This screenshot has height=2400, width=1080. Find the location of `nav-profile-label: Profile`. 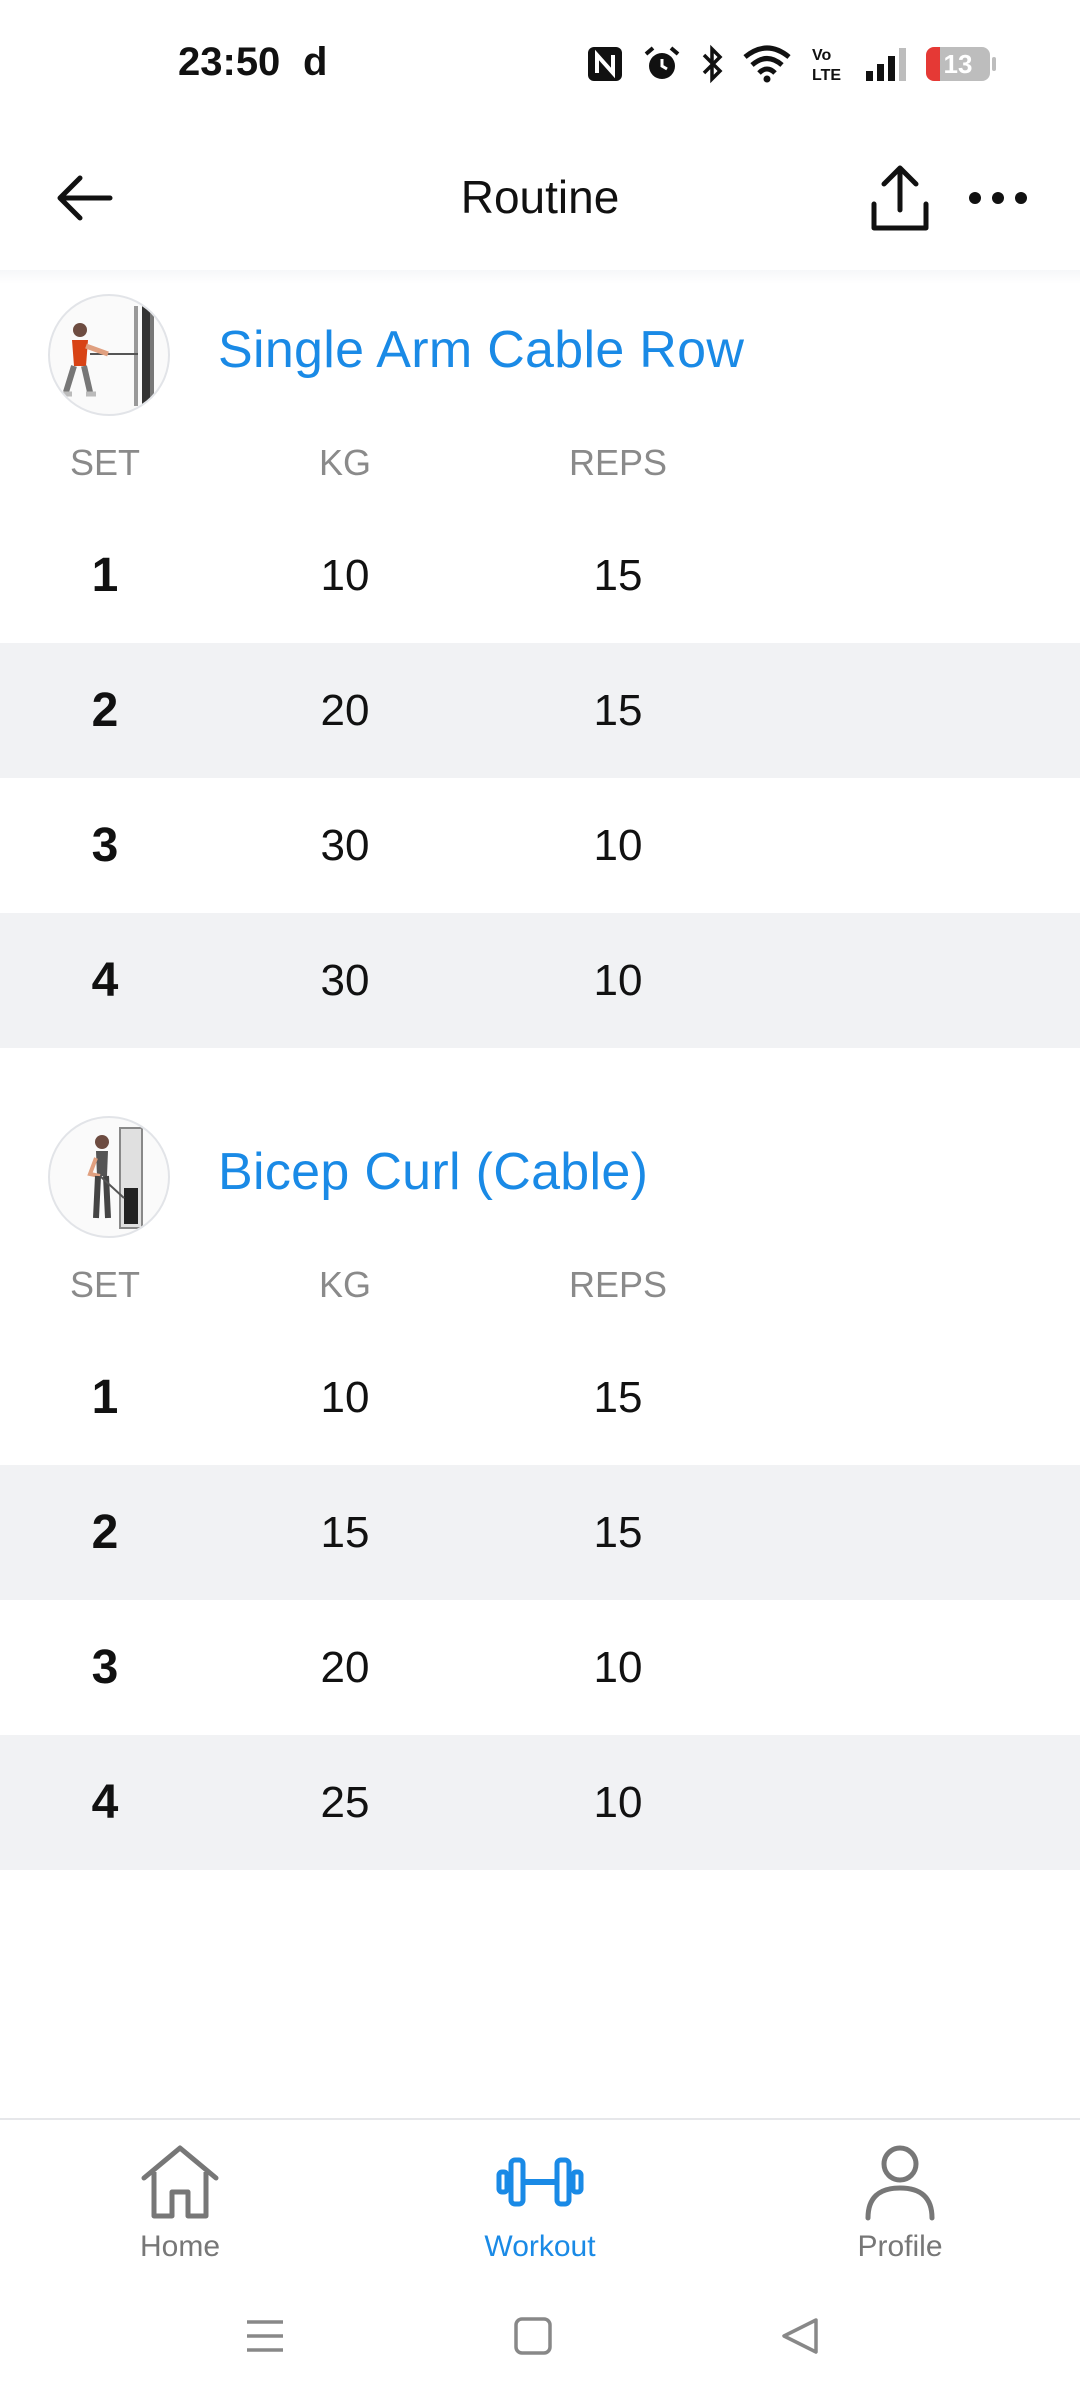

nav-profile-label: Profile is located at coordinates (900, 2246).